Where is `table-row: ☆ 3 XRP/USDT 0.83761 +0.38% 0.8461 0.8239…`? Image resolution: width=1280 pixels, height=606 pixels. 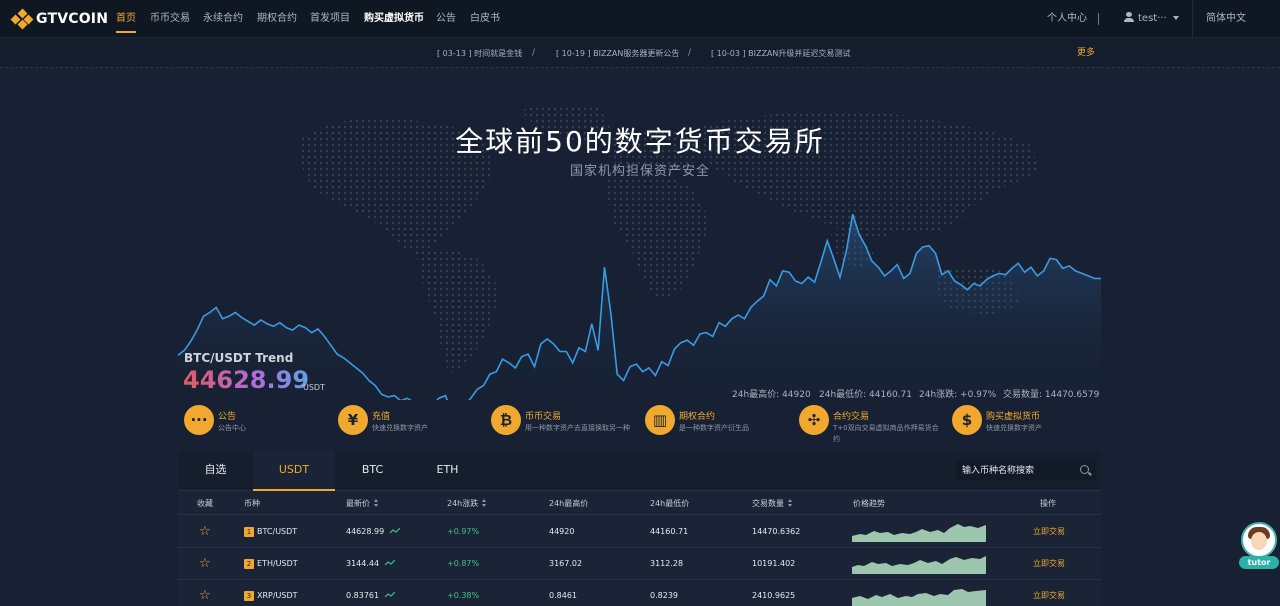 table-row: ☆ 3 XRP/USDT 0.83761 +0.38% 0.8461 0.8239… is located at coordinates (639, 593).